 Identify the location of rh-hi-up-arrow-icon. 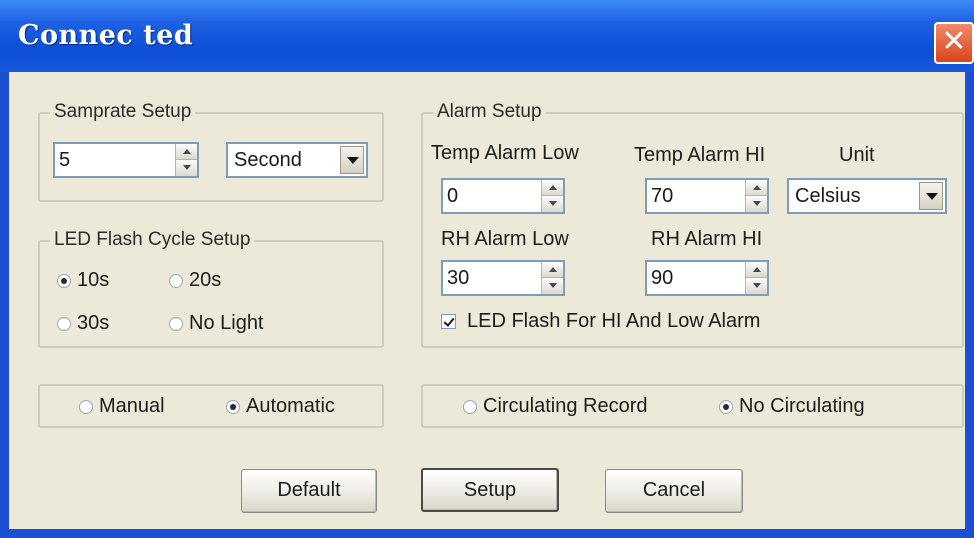
(756, 270).